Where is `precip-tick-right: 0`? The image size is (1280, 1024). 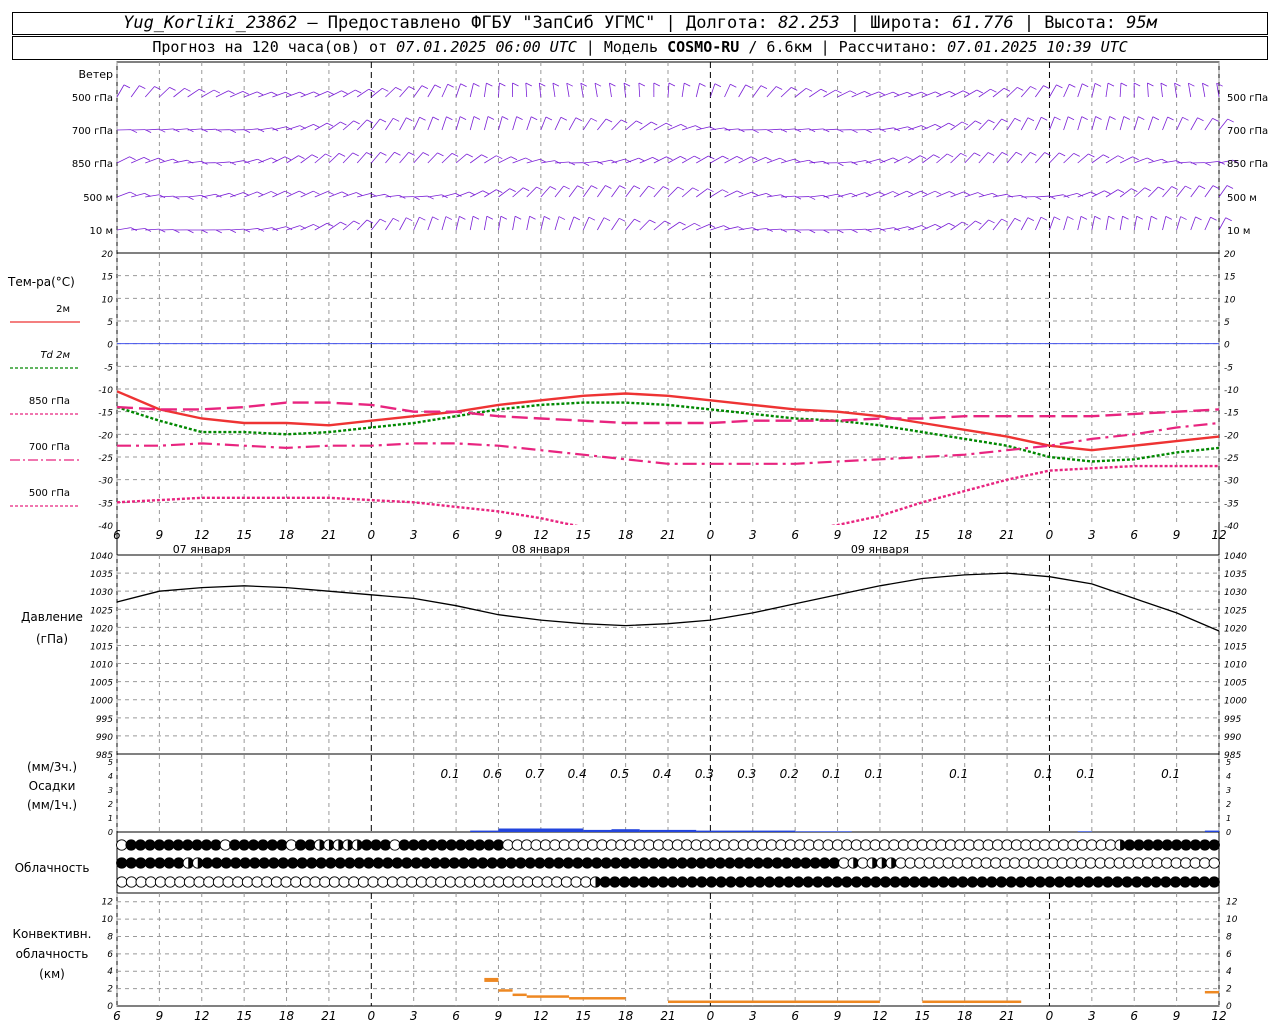
precip-tick-right: 0 is located at coordinates (1228, 832).